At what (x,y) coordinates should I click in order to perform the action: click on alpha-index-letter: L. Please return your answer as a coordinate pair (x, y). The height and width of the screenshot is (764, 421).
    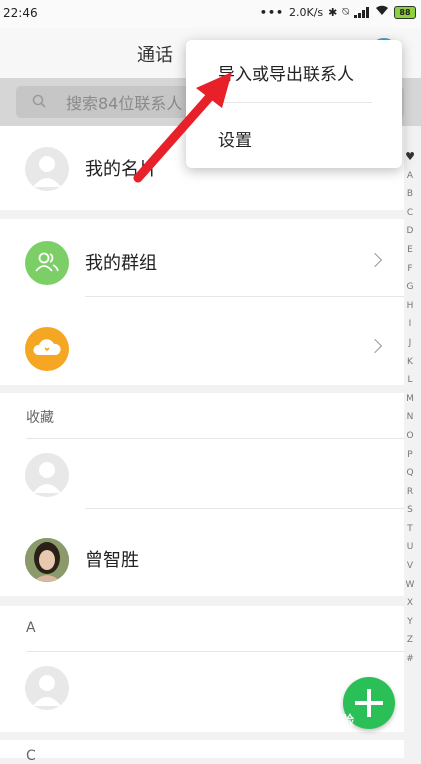
    Looking at the image, I should click on (410, 380).